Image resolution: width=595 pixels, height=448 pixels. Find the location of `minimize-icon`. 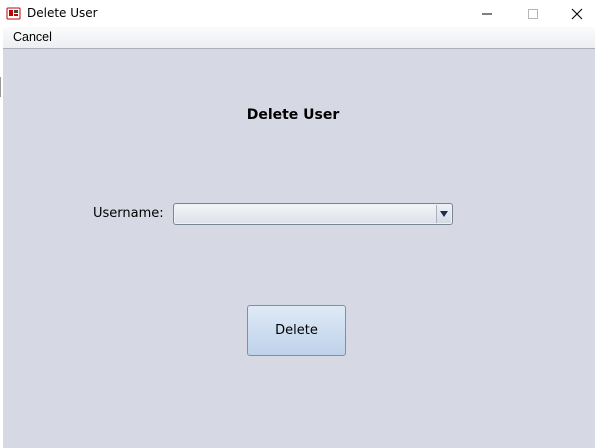

minimize-icon is located at coordinates (487, 13).